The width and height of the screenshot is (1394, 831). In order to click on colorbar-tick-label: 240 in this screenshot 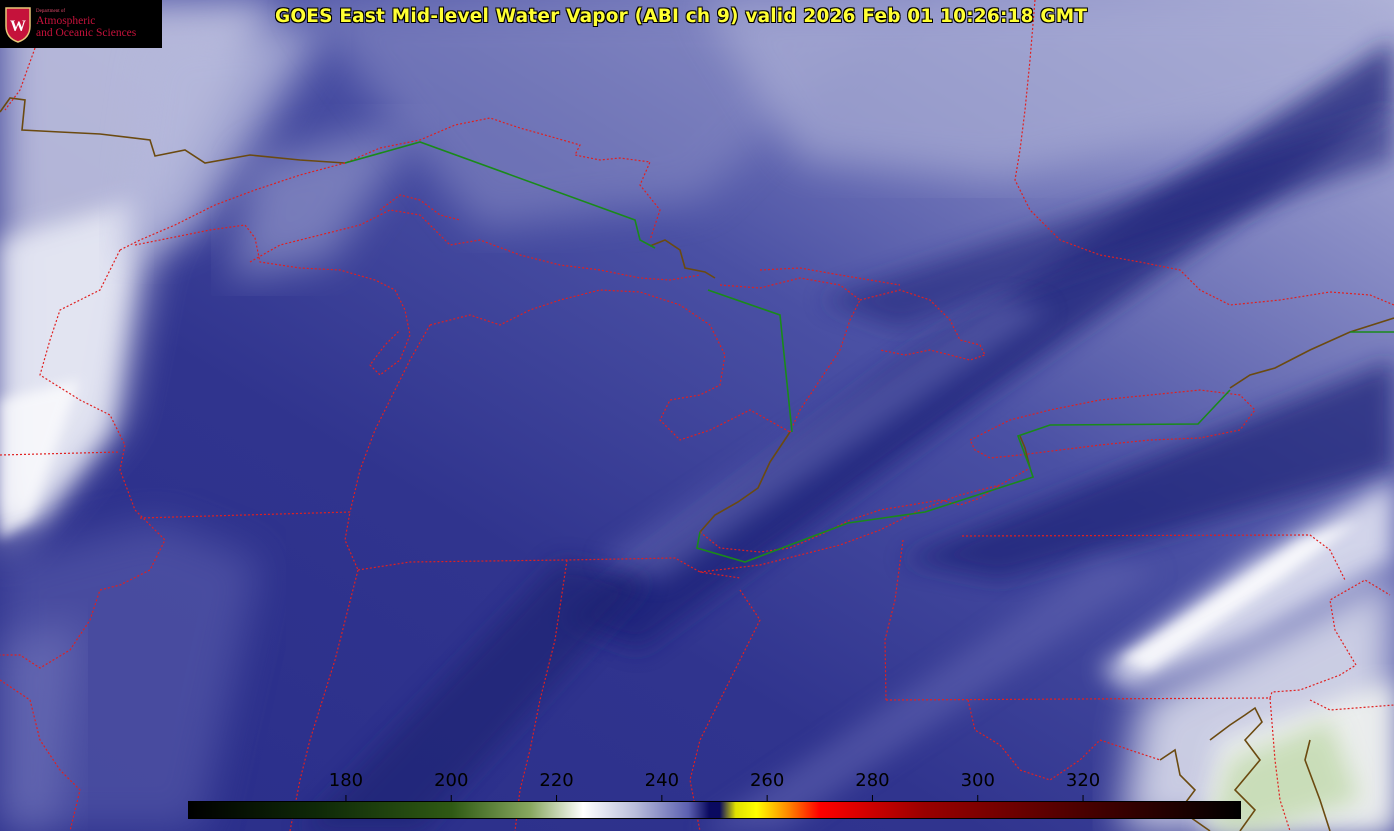, I will do `click(662, 780)`.